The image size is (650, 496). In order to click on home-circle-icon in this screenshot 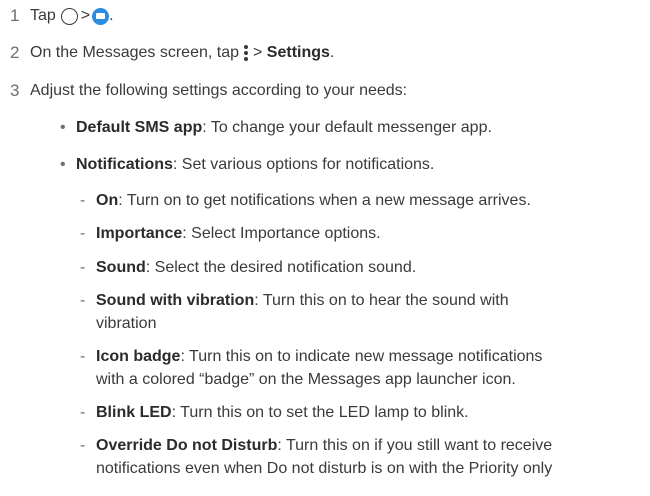, I will do `click(69, 16)`.